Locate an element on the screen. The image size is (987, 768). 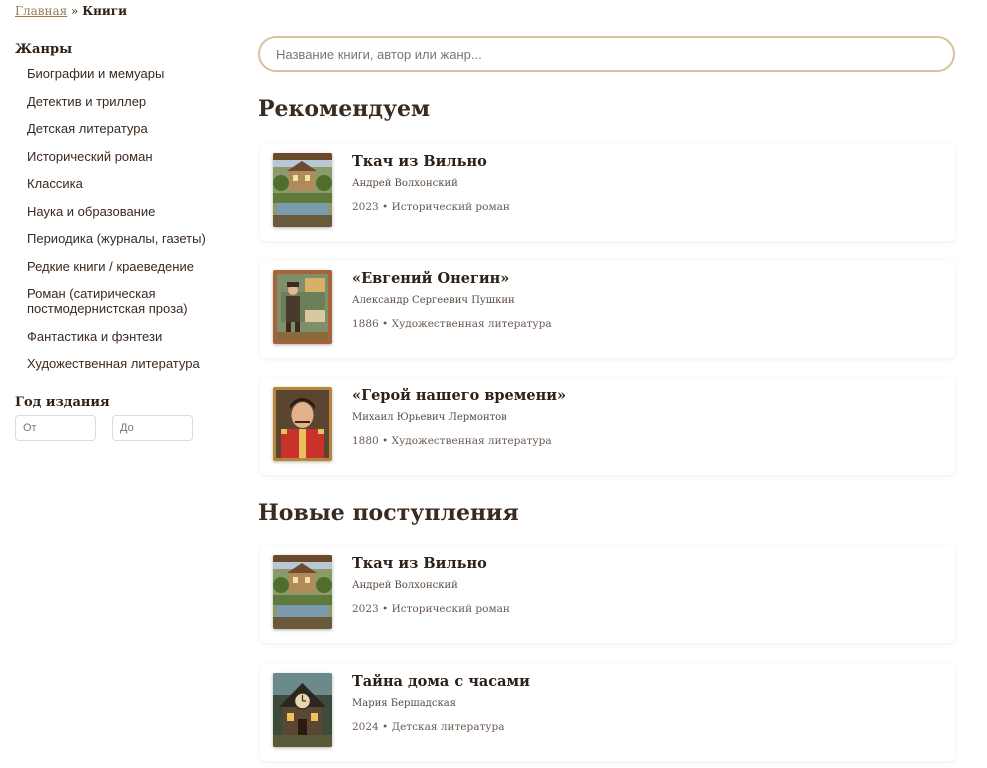
genre-item-fantasy: Фантастика и фэнтези is located at coordinates (131, 339).